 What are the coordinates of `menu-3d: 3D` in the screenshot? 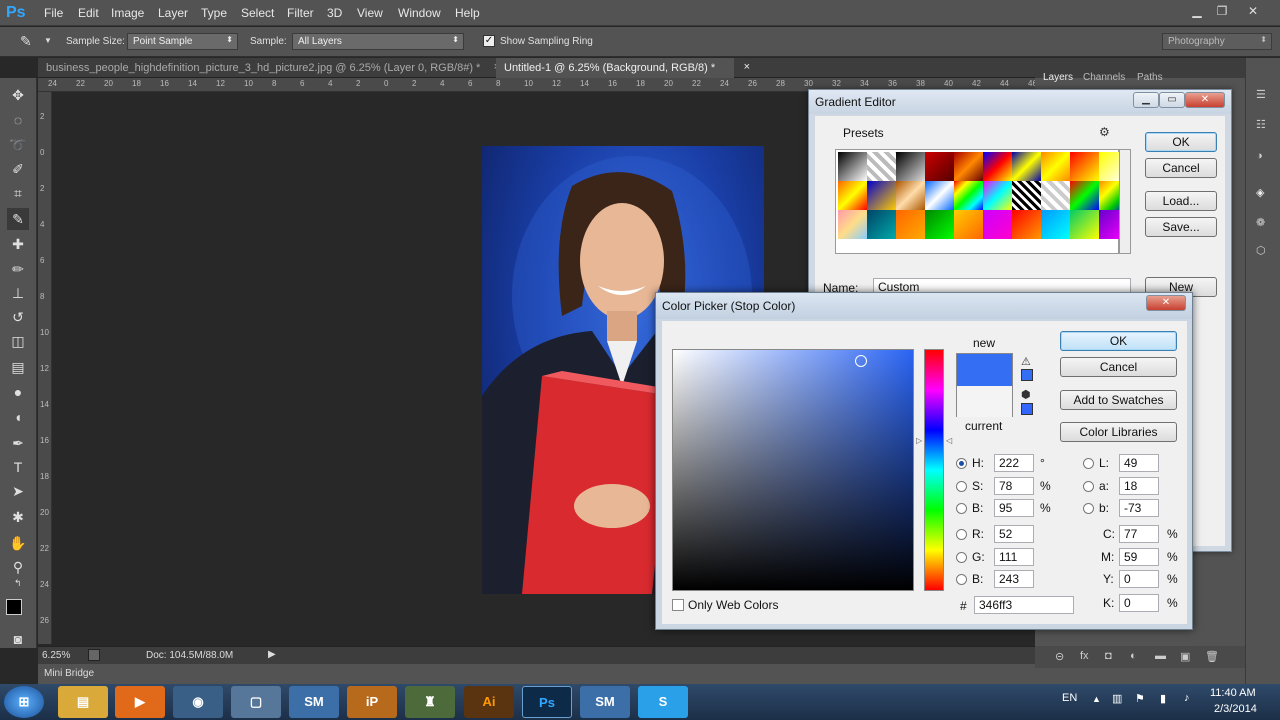 It's located at (334, 13).